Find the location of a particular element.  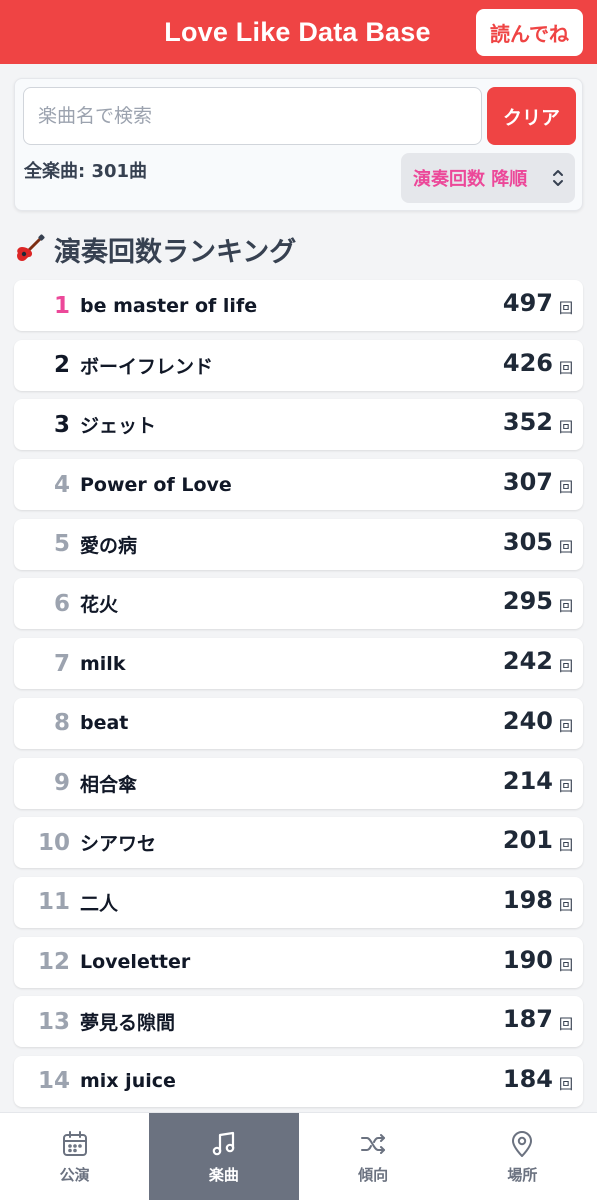

nav-tab-label: 公演 is located at coordinates (74, 1174).